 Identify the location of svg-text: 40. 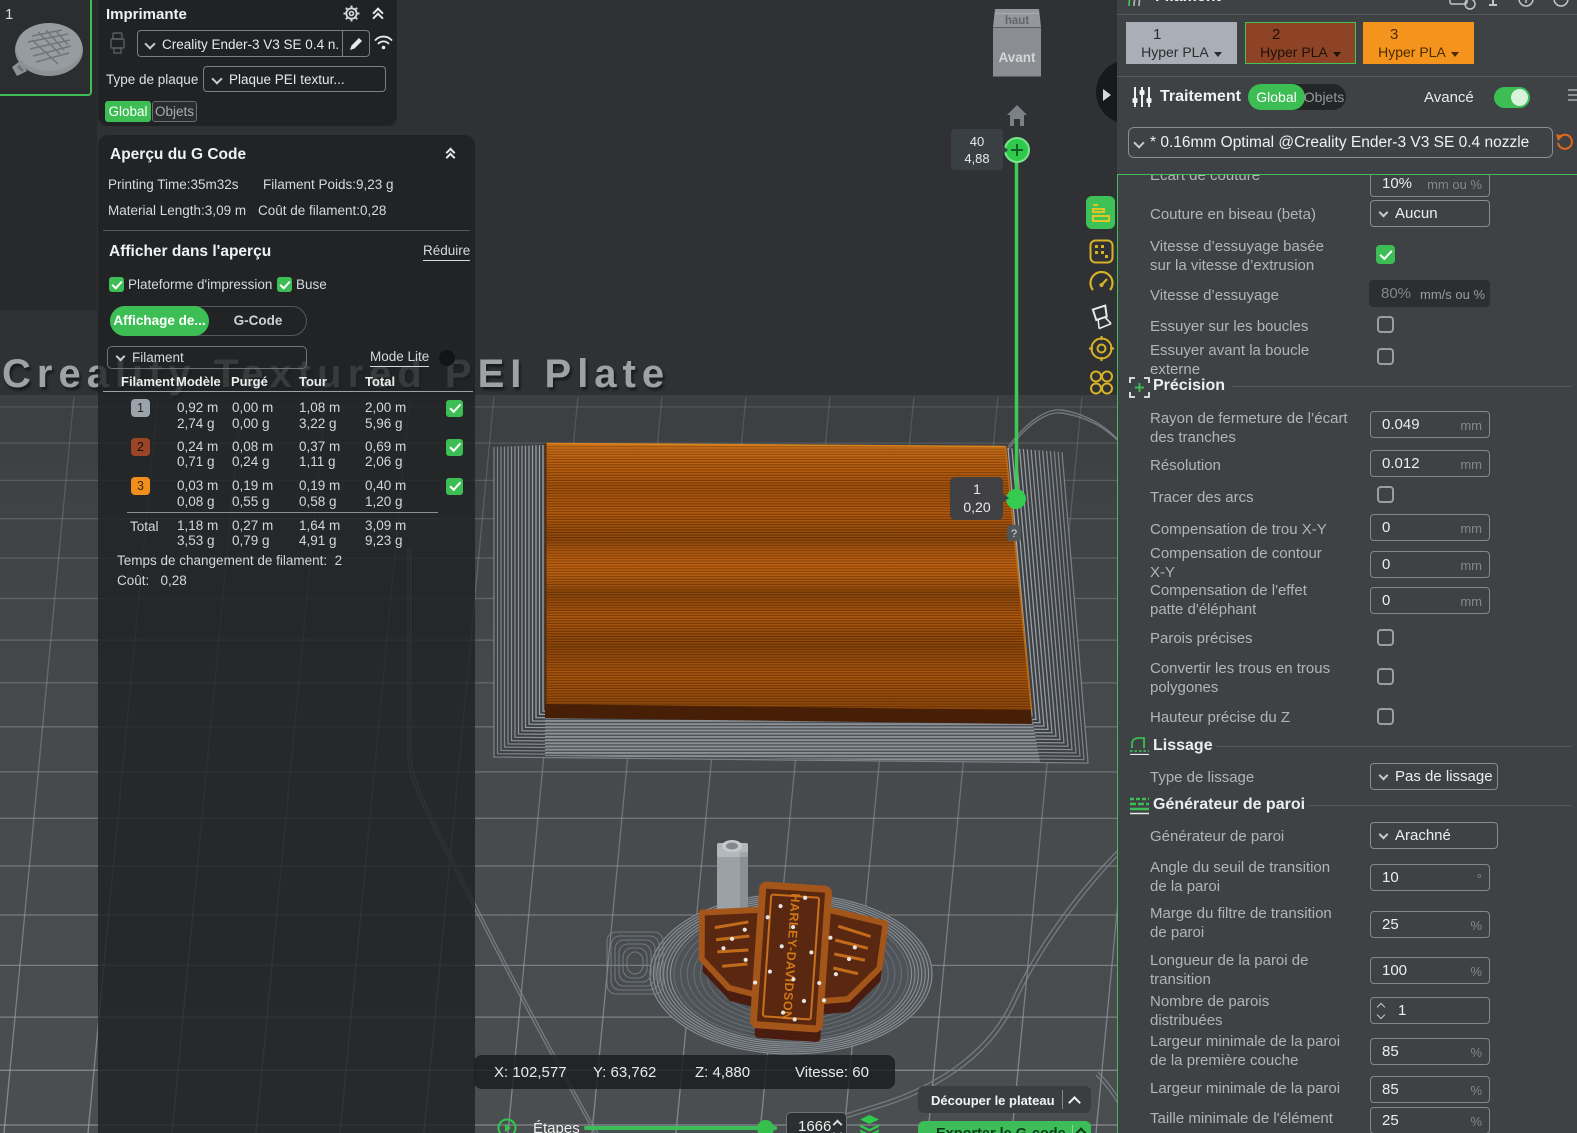
(977, 141).